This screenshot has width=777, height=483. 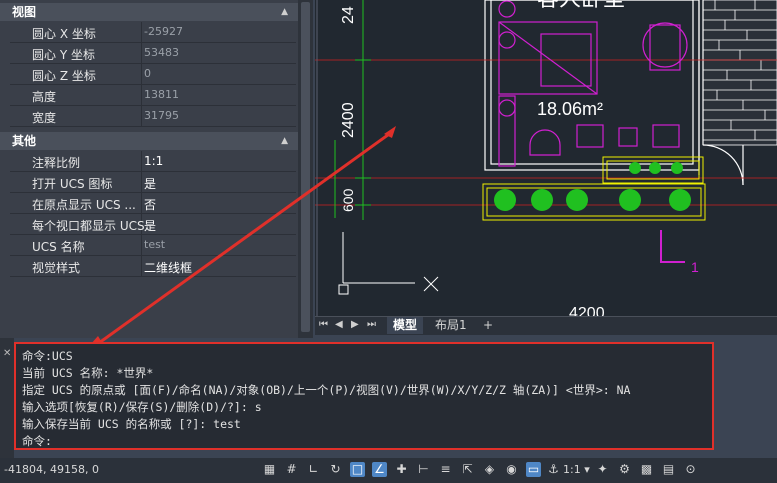 I want to click on dynamic-ucs-icon: ⊢, so click(x=423, y=469).